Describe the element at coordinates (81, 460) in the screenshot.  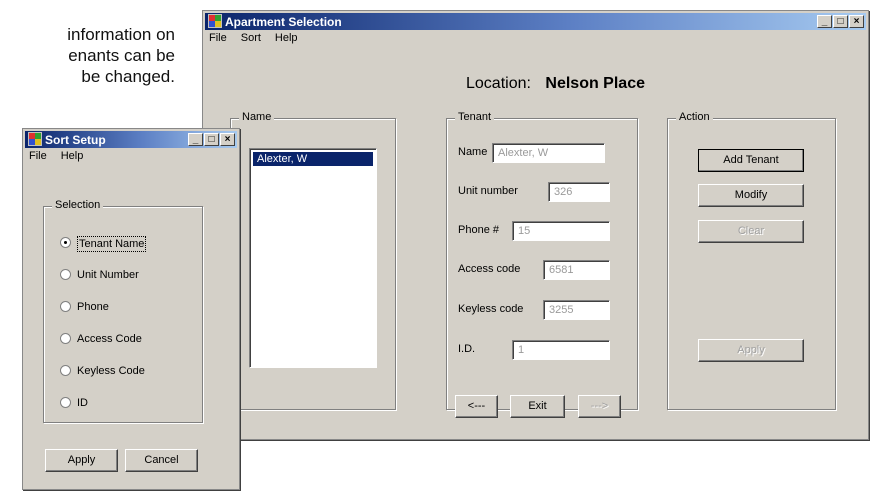
I see `sort-apply-button: Apply` at that location.